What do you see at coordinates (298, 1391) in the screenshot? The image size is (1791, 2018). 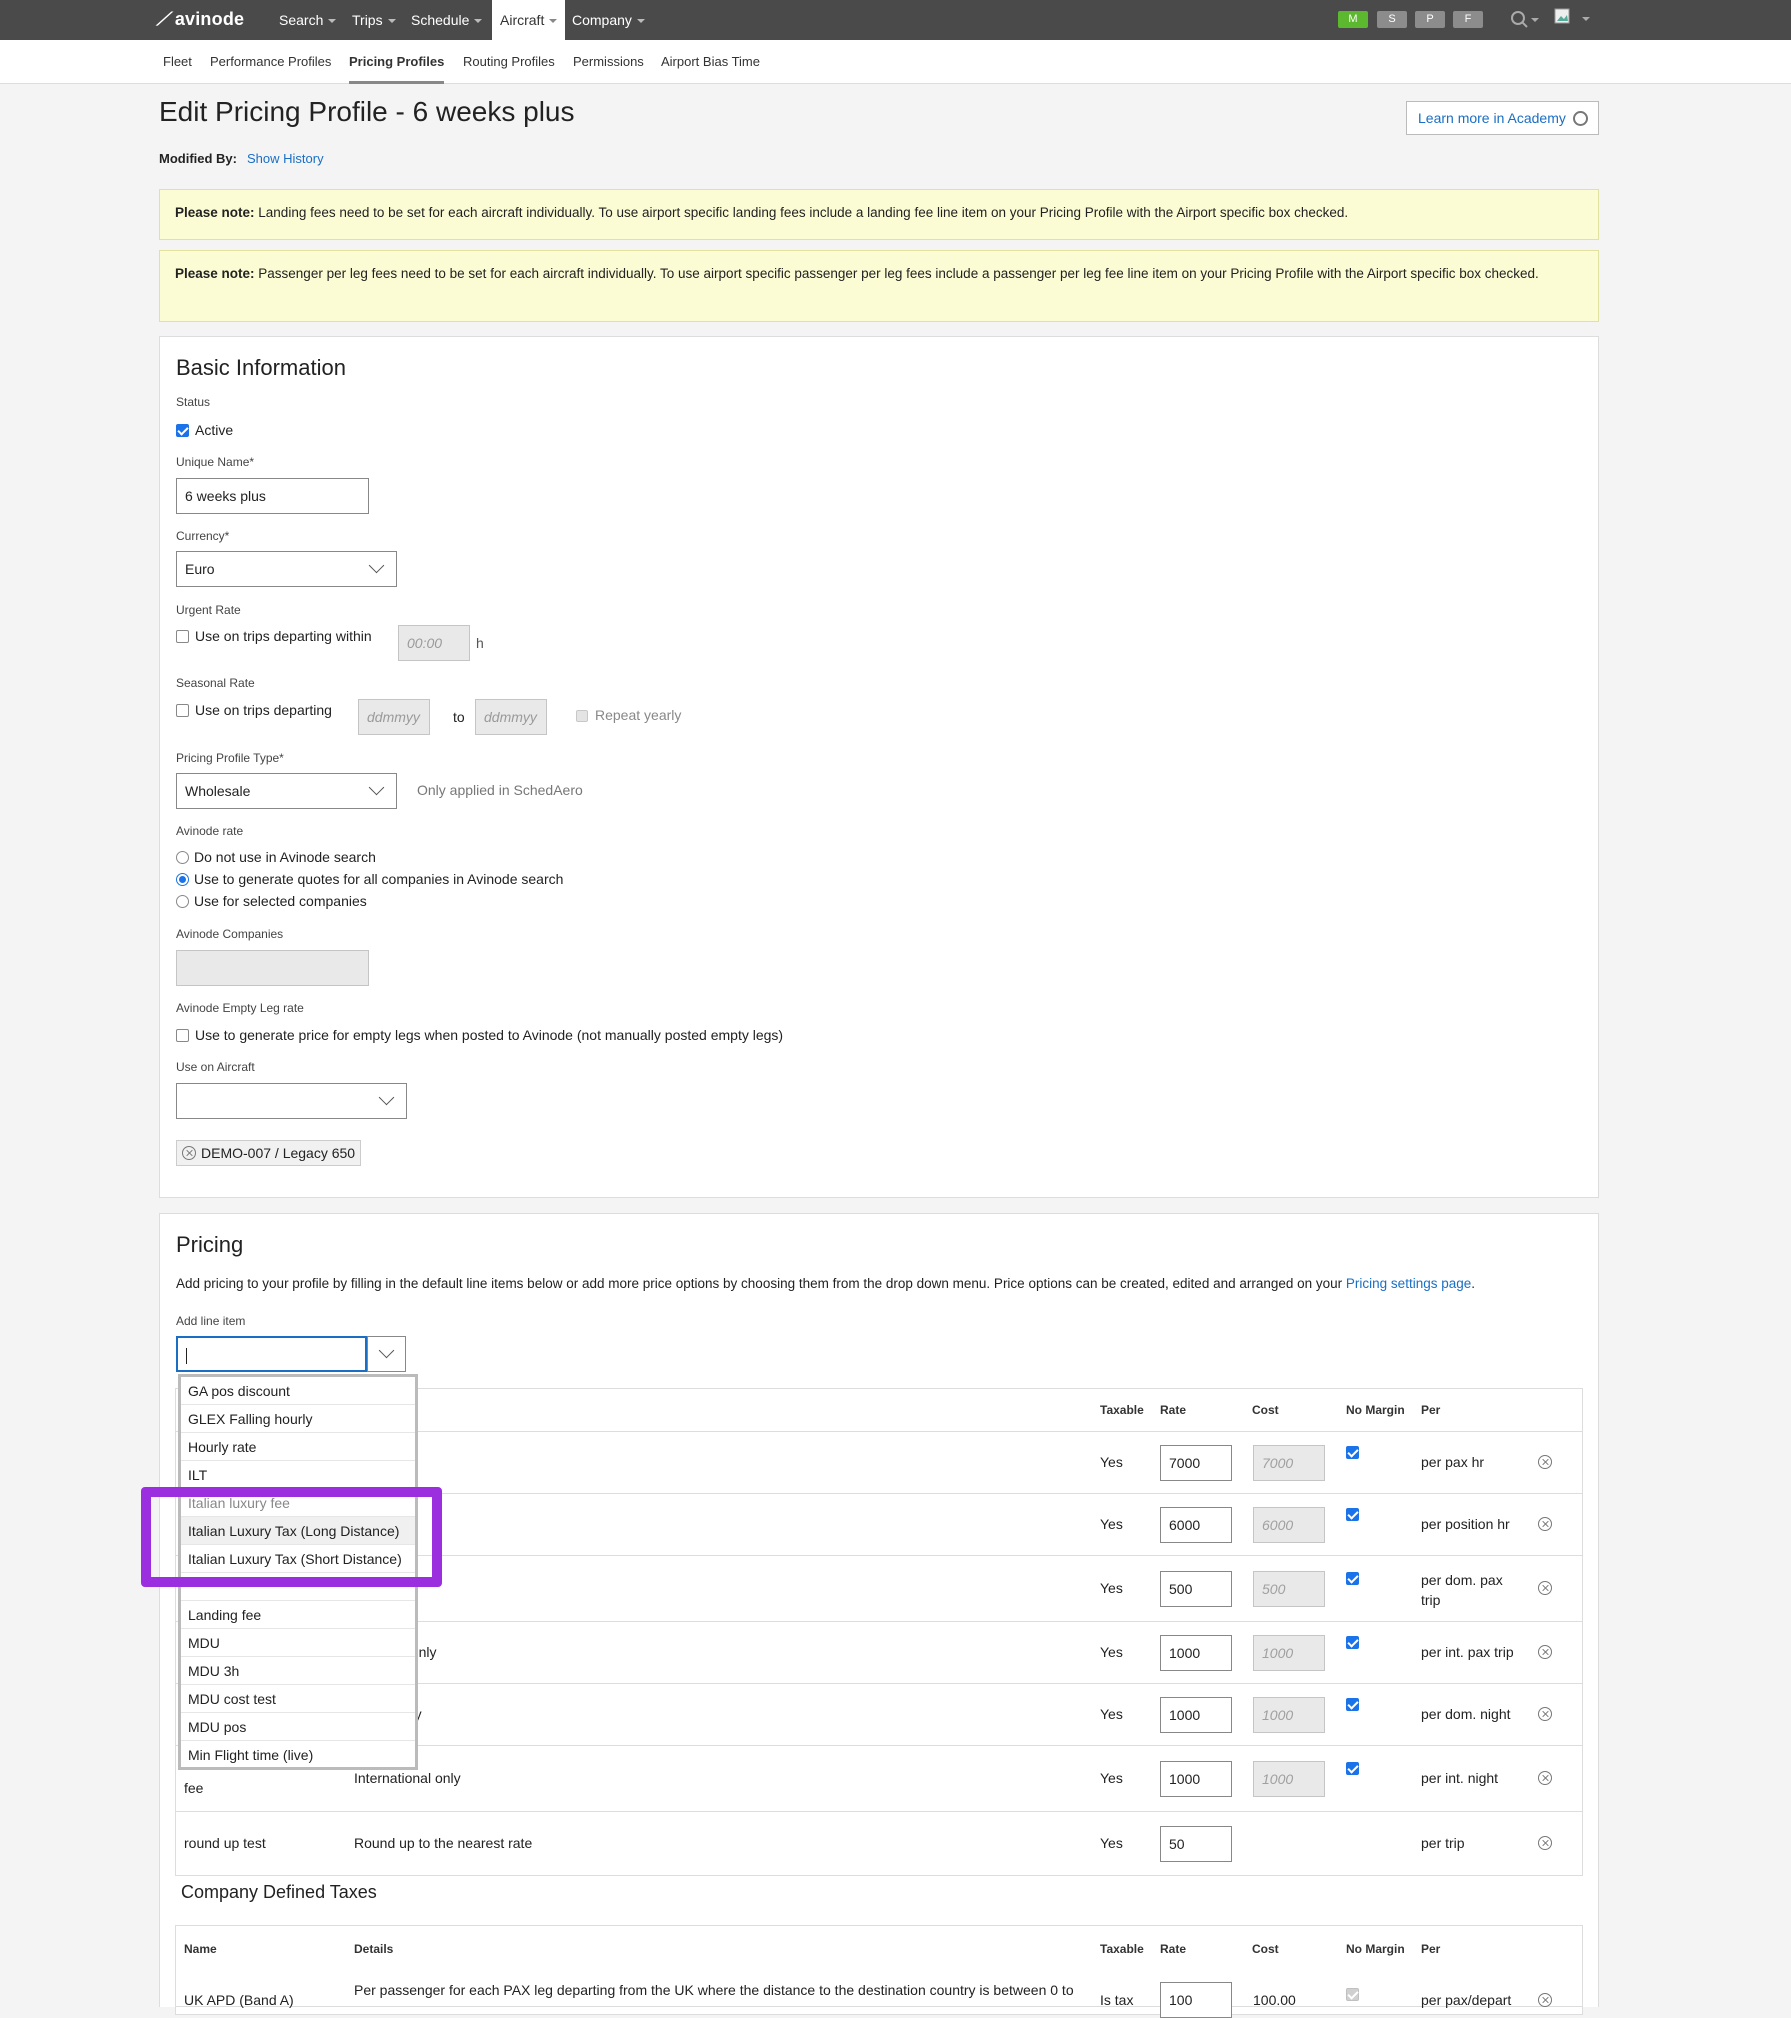 I see `dropdown-option: GA pos discount` at bounding box center [298, 1391].